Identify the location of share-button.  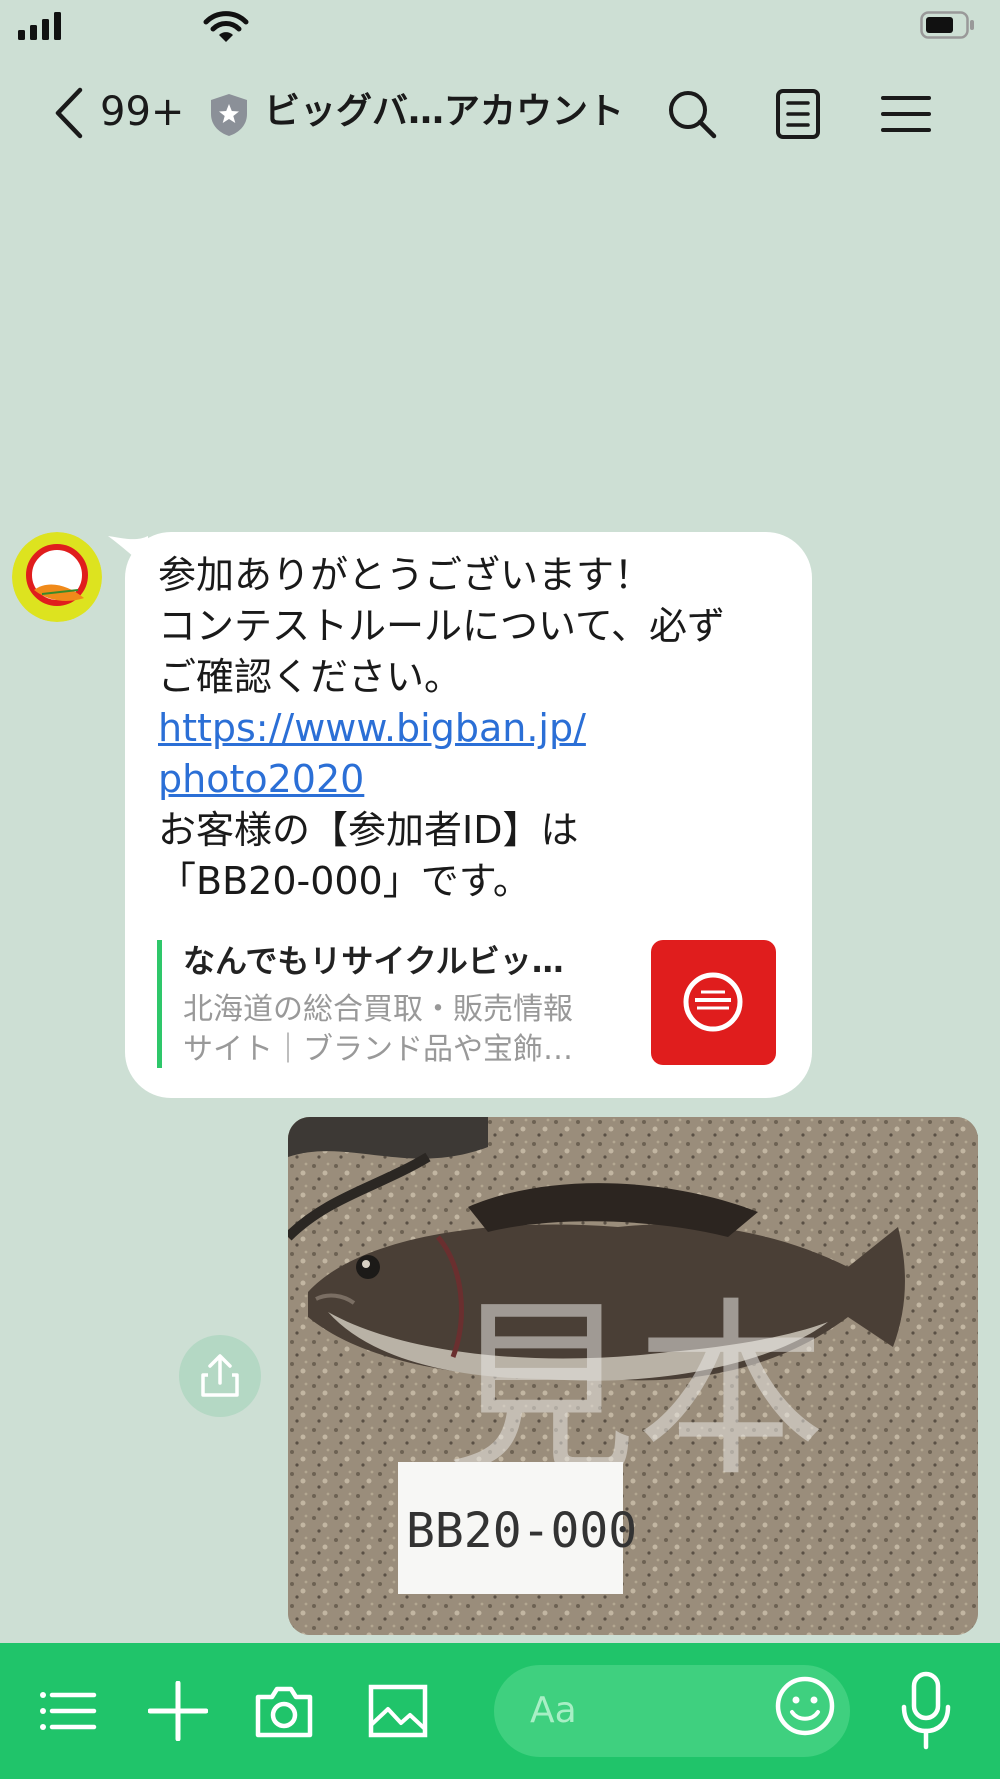
(220, 1376).